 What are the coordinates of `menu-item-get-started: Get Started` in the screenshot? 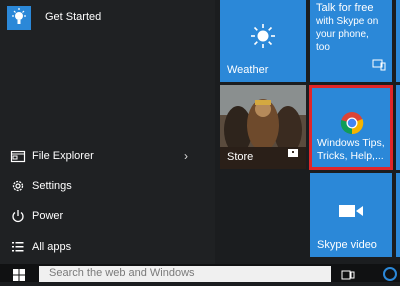 It's located at (107, 17).